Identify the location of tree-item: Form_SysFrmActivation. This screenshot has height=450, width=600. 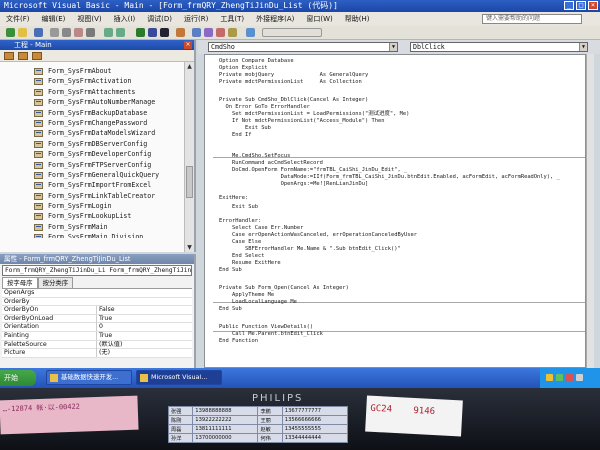
(97, 81).